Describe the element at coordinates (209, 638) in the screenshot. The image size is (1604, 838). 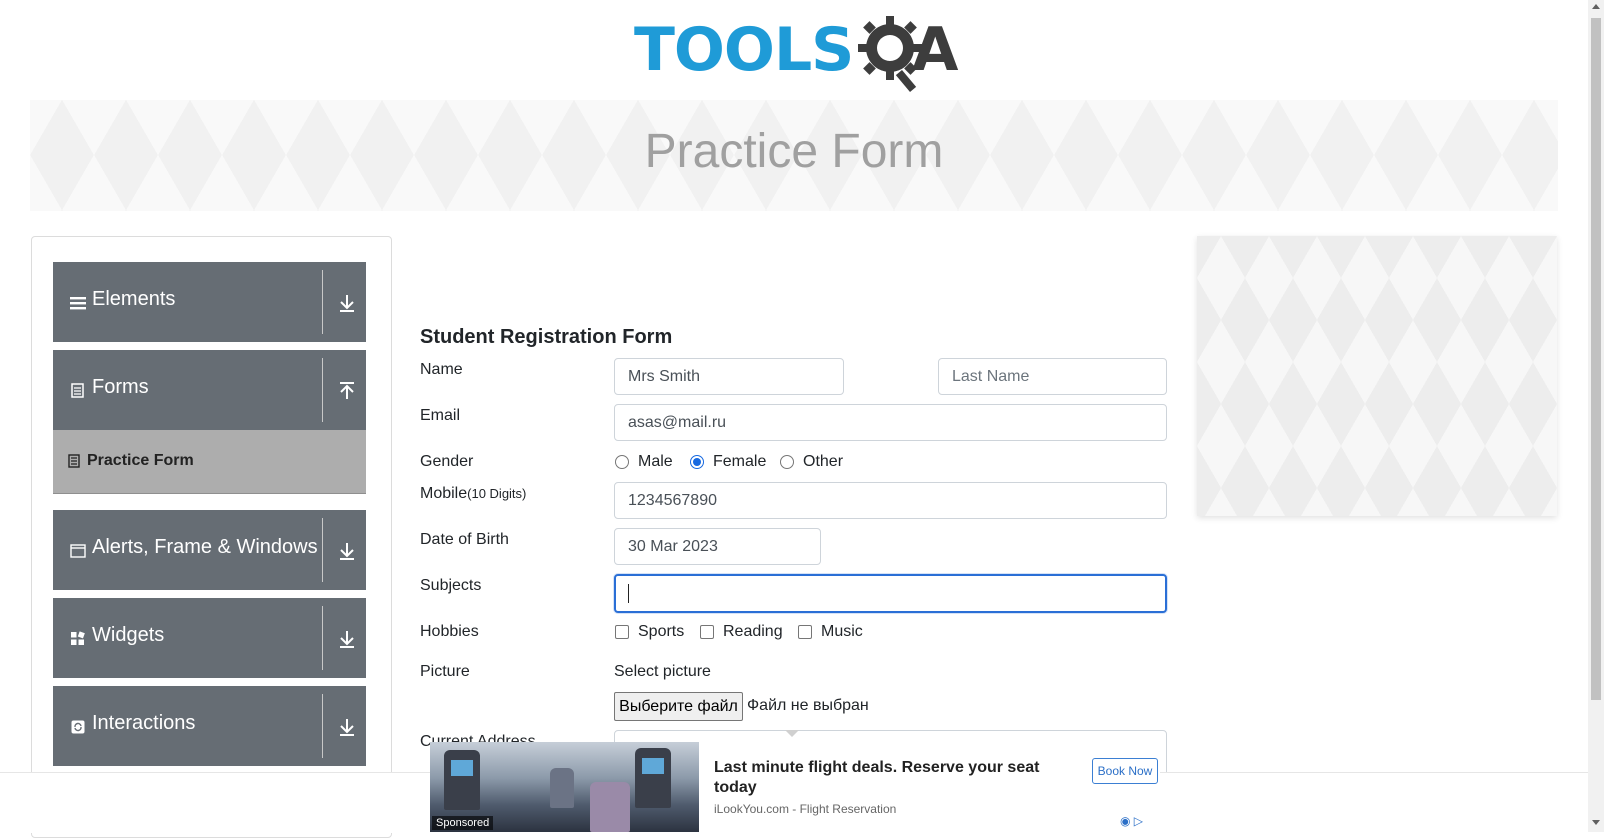
I see `sidebar-group-widgets: Widgets` at that location.